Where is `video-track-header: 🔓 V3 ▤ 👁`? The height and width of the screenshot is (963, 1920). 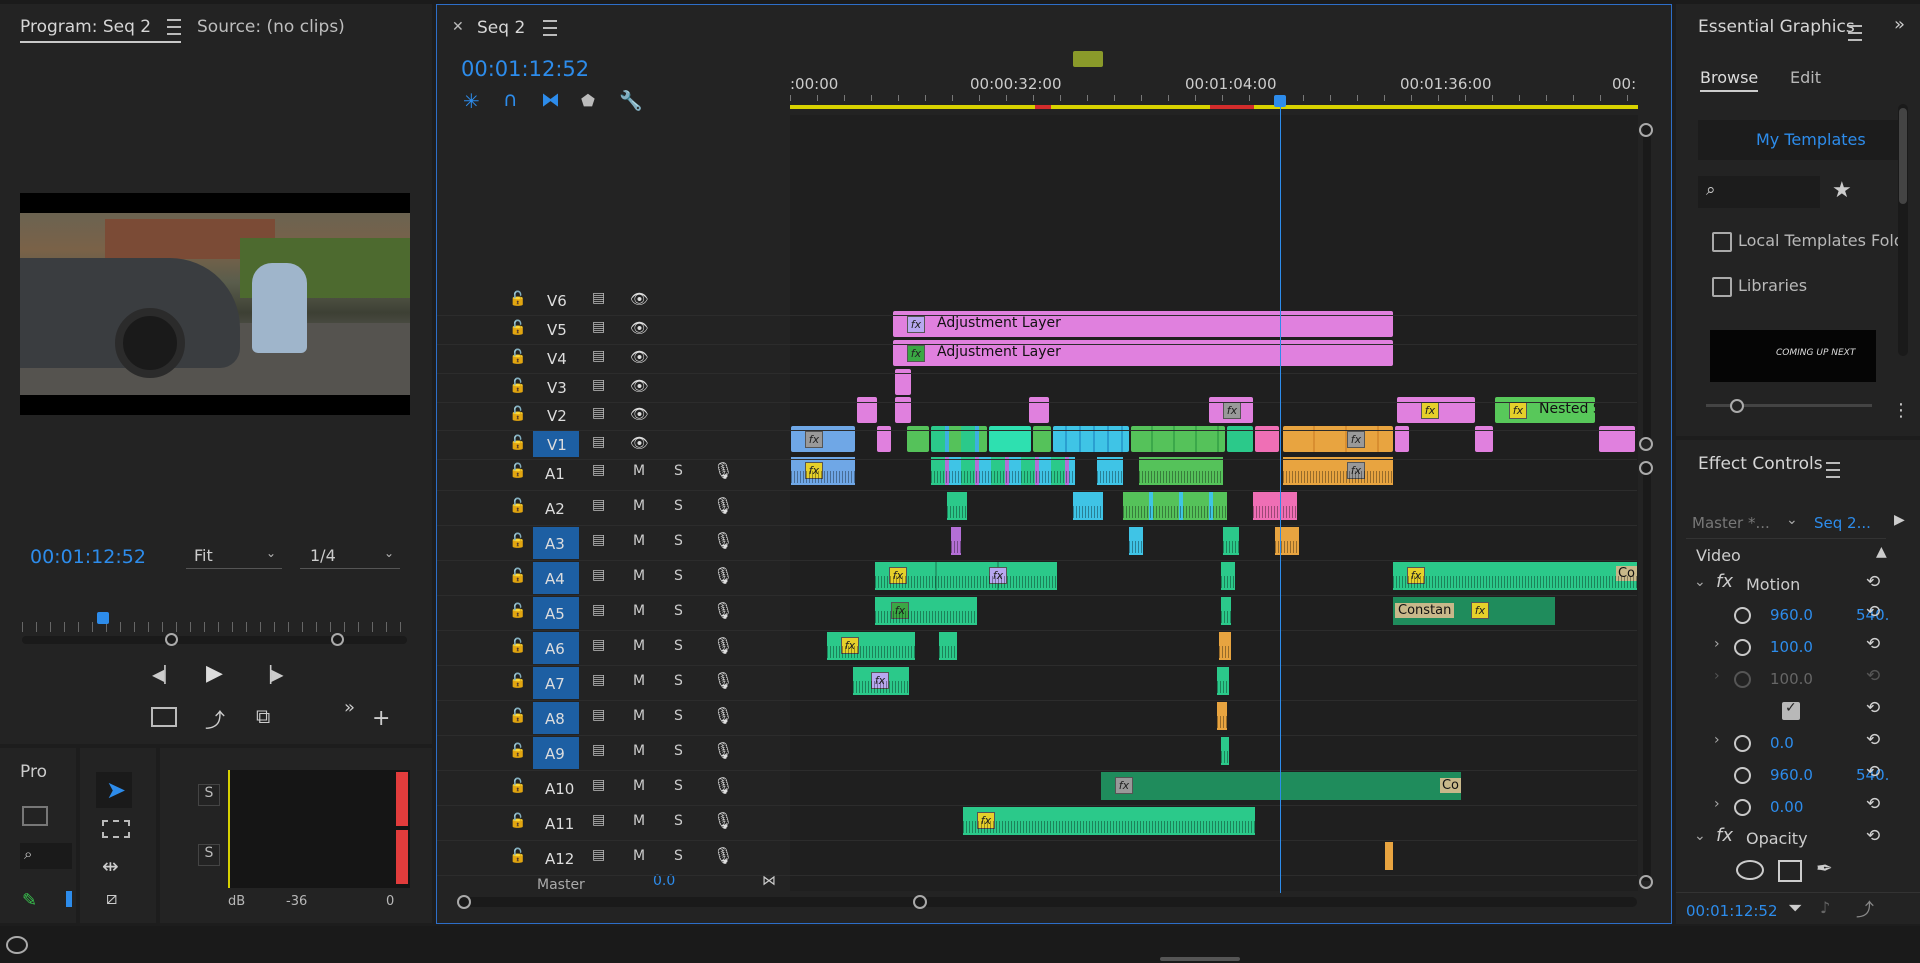 video-track-header: 🔓 V3 ▤ 👁 is located at coordinates (1037, 388).